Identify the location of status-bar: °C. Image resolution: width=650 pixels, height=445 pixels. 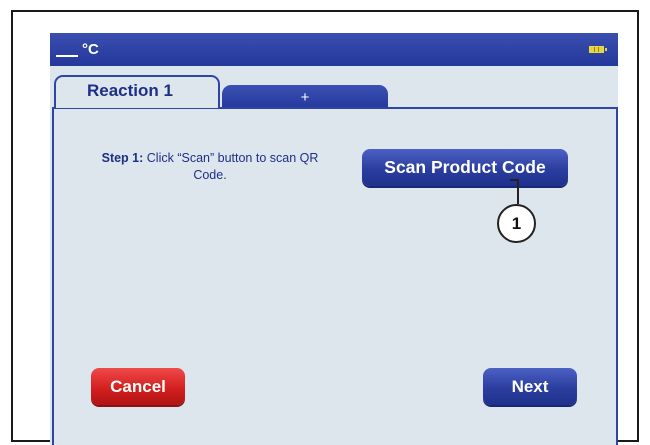
(334, 49).